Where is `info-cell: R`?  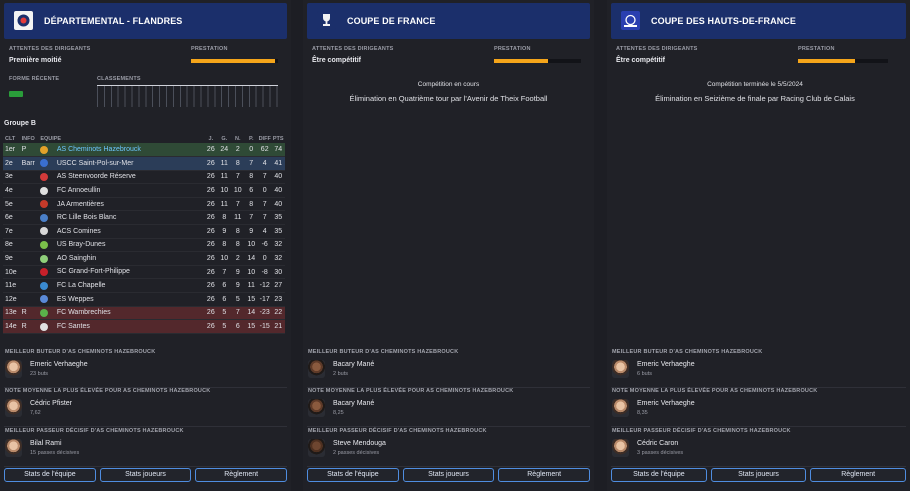 info-cell: R is located at coordinates (31, 313).